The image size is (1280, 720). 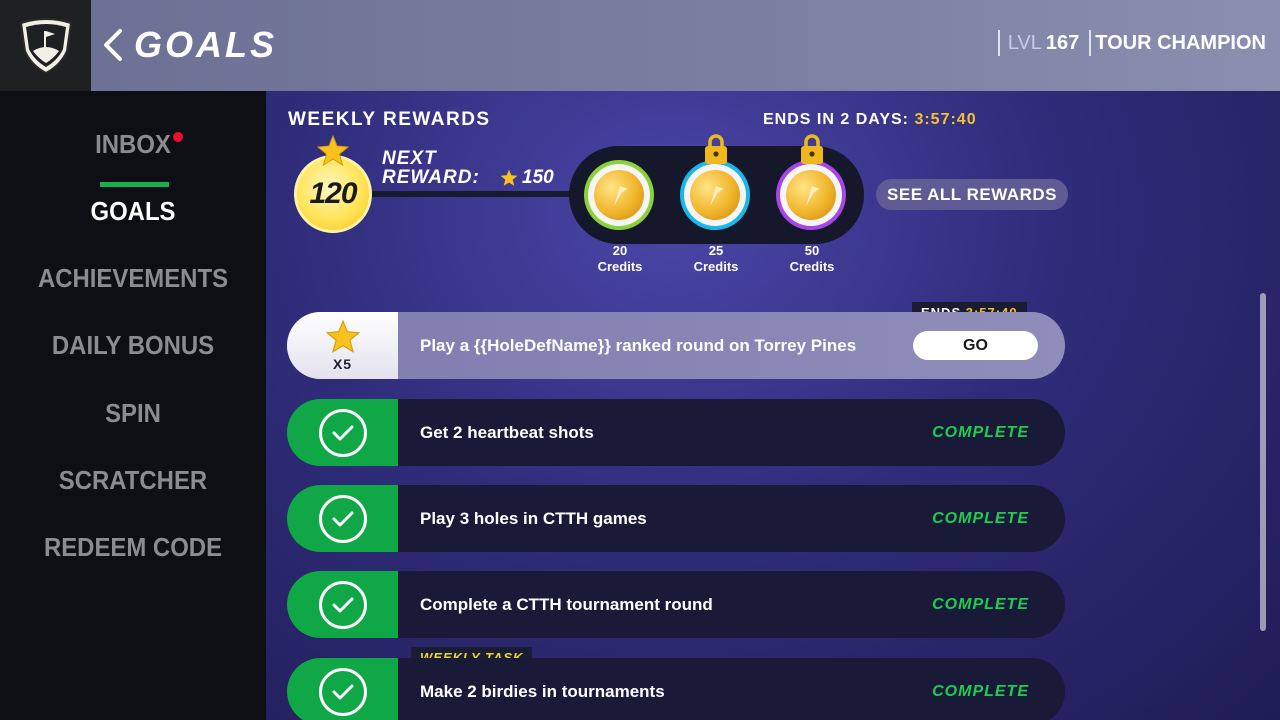 What do you see at coordinates (542, 691) in the screenshot?
I see `goal-text: Make 2 birdies in tournaments` at bounding box center [542, 691].